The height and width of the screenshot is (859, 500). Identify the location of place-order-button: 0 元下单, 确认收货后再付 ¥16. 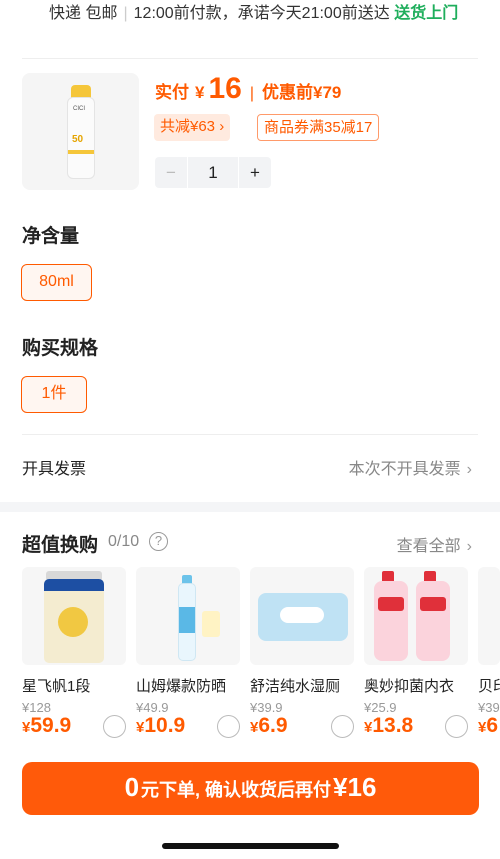
(250, 788).